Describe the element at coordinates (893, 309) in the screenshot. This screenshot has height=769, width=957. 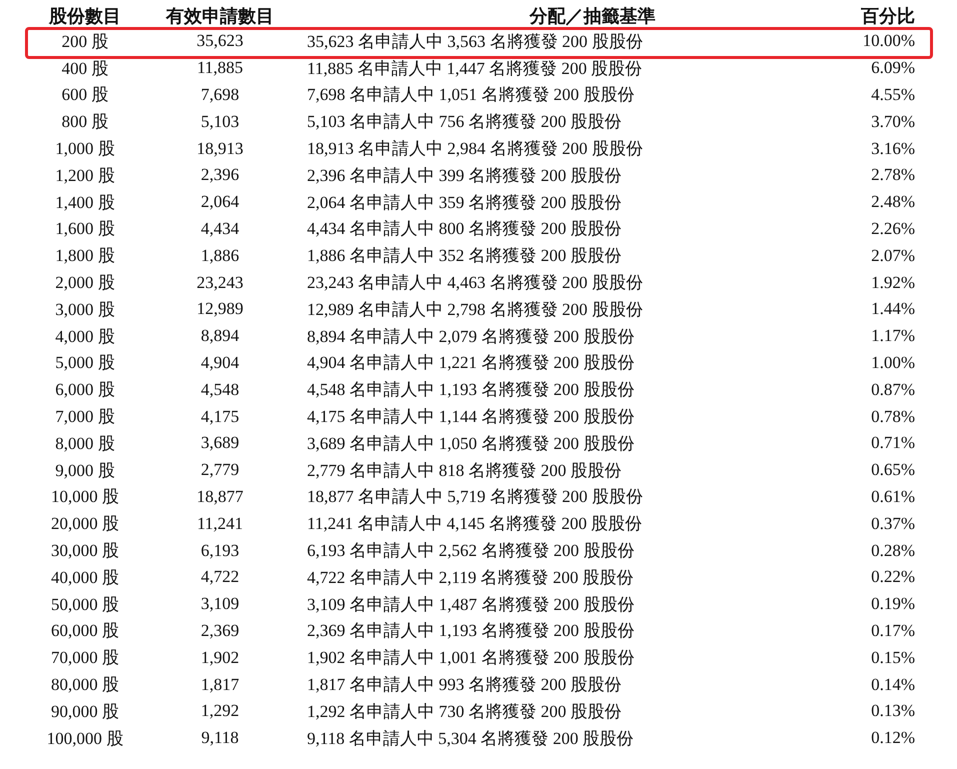
I see `table-cell: 1.44%` at that location.